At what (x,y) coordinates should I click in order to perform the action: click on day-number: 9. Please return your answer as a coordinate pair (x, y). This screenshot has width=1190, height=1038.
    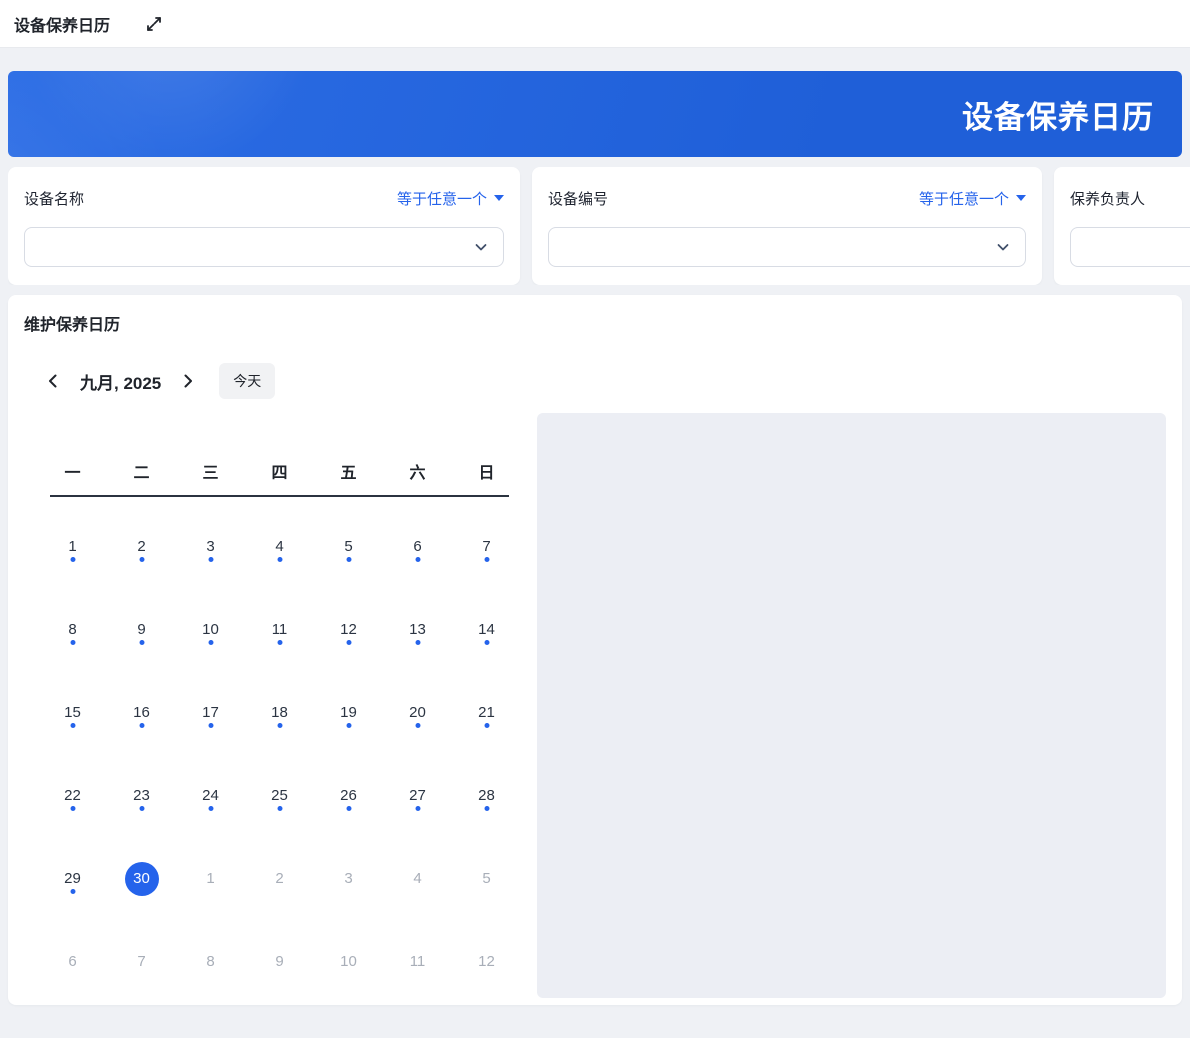
    Looking at the image, I should click on (141, 629).